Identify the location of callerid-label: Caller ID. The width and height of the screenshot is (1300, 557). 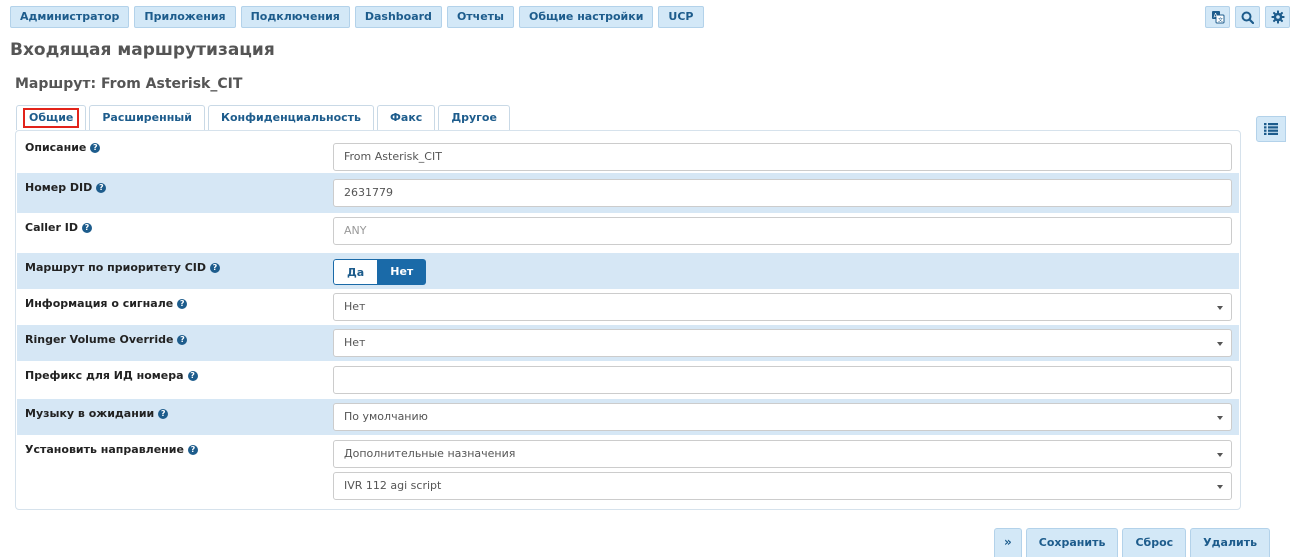
(51, 227).